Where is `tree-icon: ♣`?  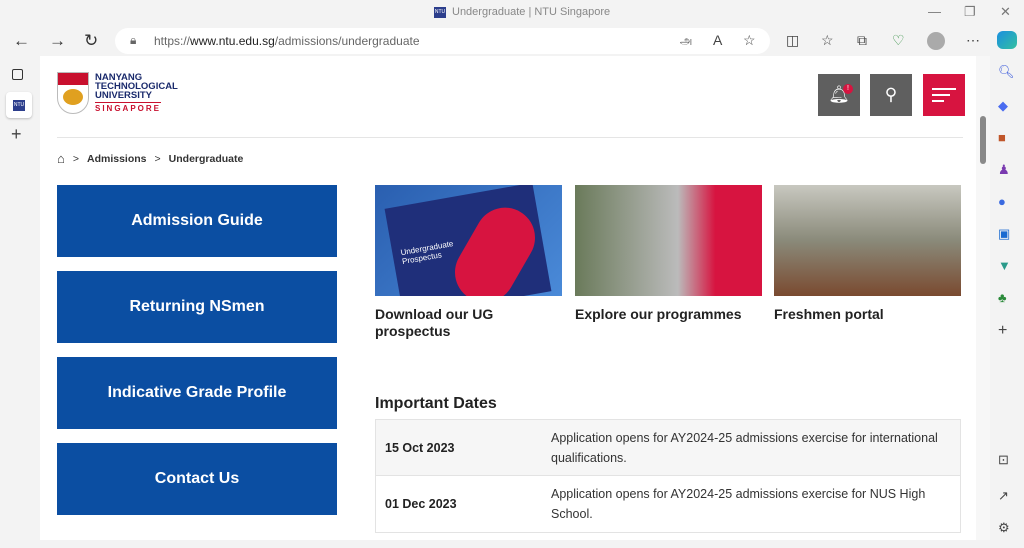
tree-icon: ♣ is located at coordinates (1002, 297).